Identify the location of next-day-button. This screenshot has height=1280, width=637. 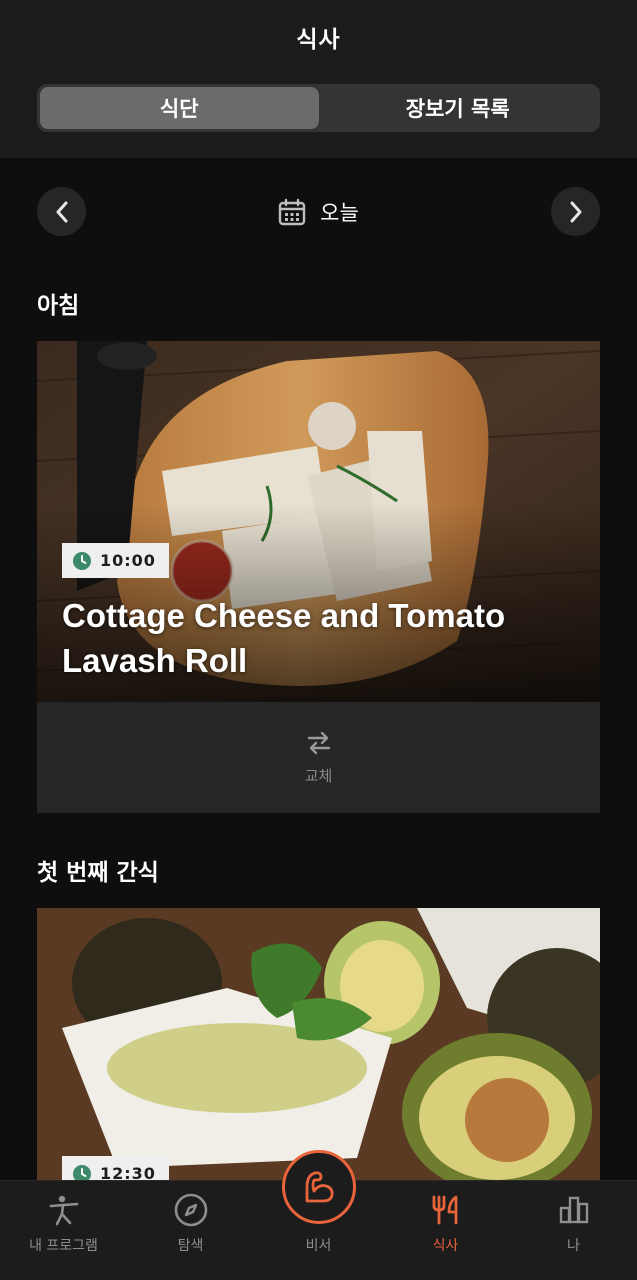
(575, 211).